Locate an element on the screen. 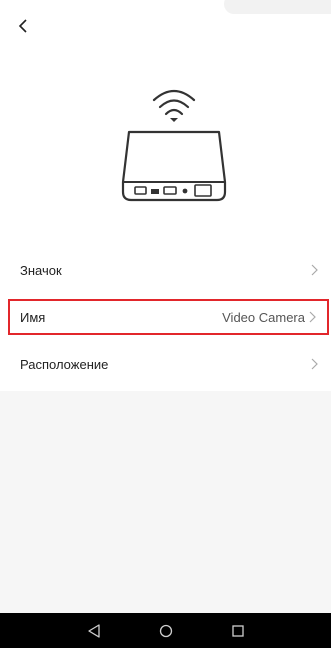  nav-home-button is located at coordinates (166, 631).